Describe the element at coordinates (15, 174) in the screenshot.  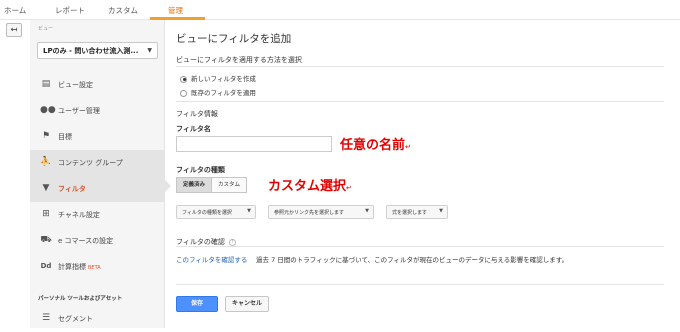
I see `left-column` at that location.